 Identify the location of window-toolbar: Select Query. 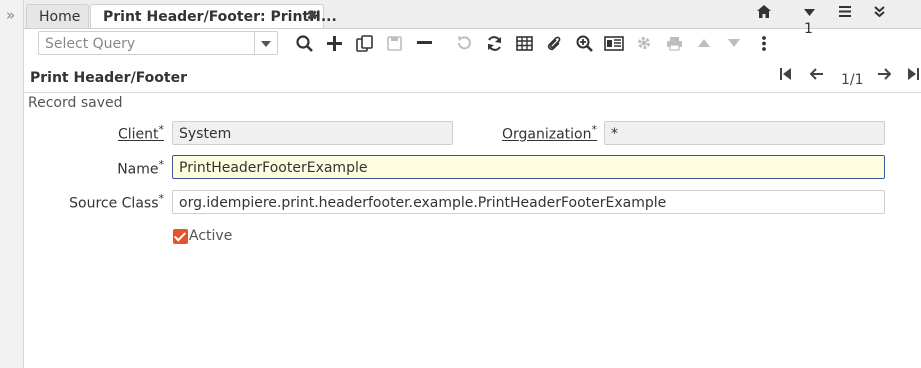
(472, 44).